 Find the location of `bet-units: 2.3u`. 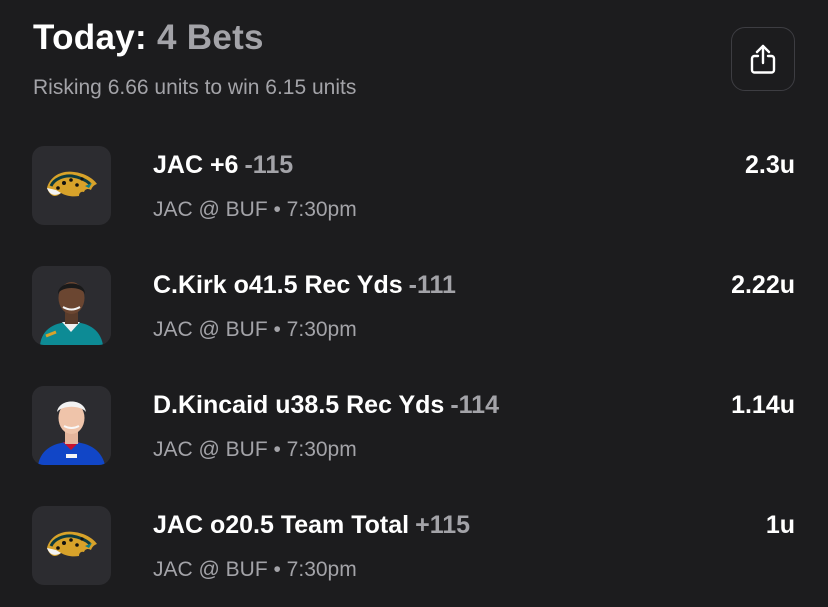

bet-units: 2.3u is located at coordinates (769, 165).